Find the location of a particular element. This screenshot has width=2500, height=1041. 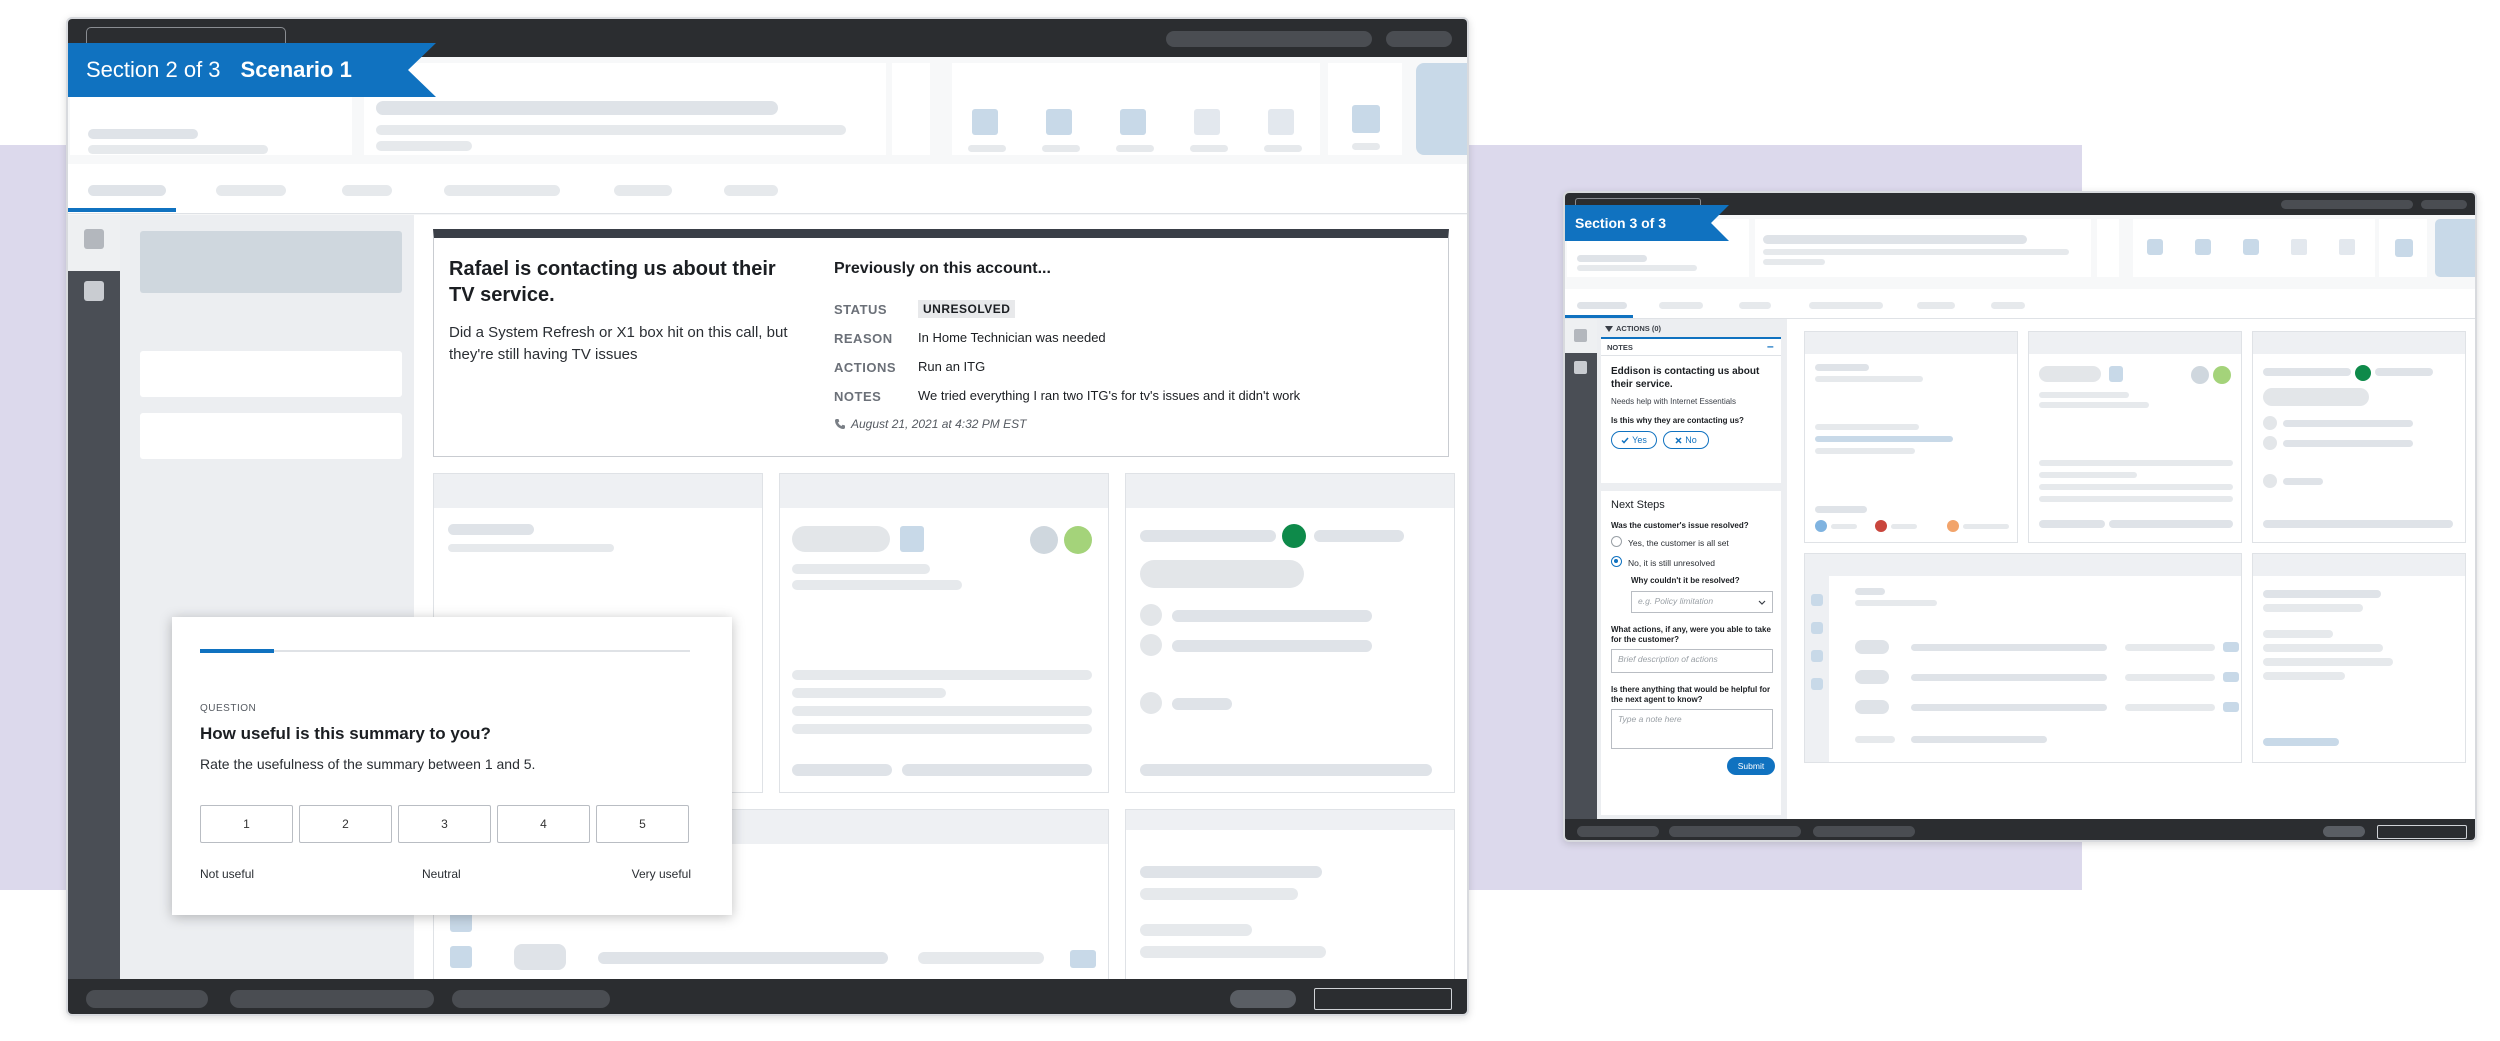

progress-track is located at coordinates (445, 651).